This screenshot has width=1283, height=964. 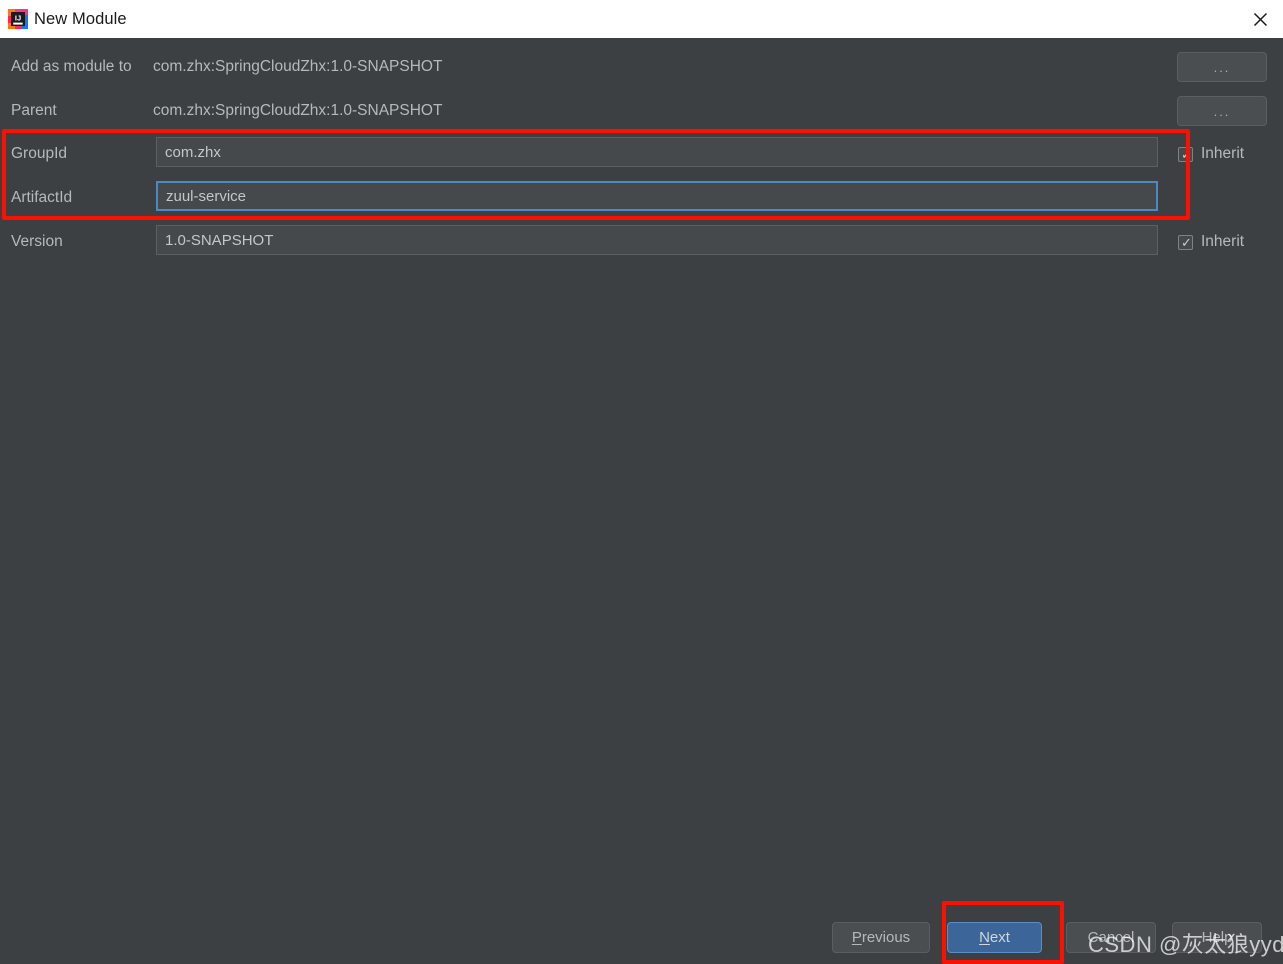 I want to click on groupid-inherit-group: ✓ Inherit, so click(x=1211, y=154).